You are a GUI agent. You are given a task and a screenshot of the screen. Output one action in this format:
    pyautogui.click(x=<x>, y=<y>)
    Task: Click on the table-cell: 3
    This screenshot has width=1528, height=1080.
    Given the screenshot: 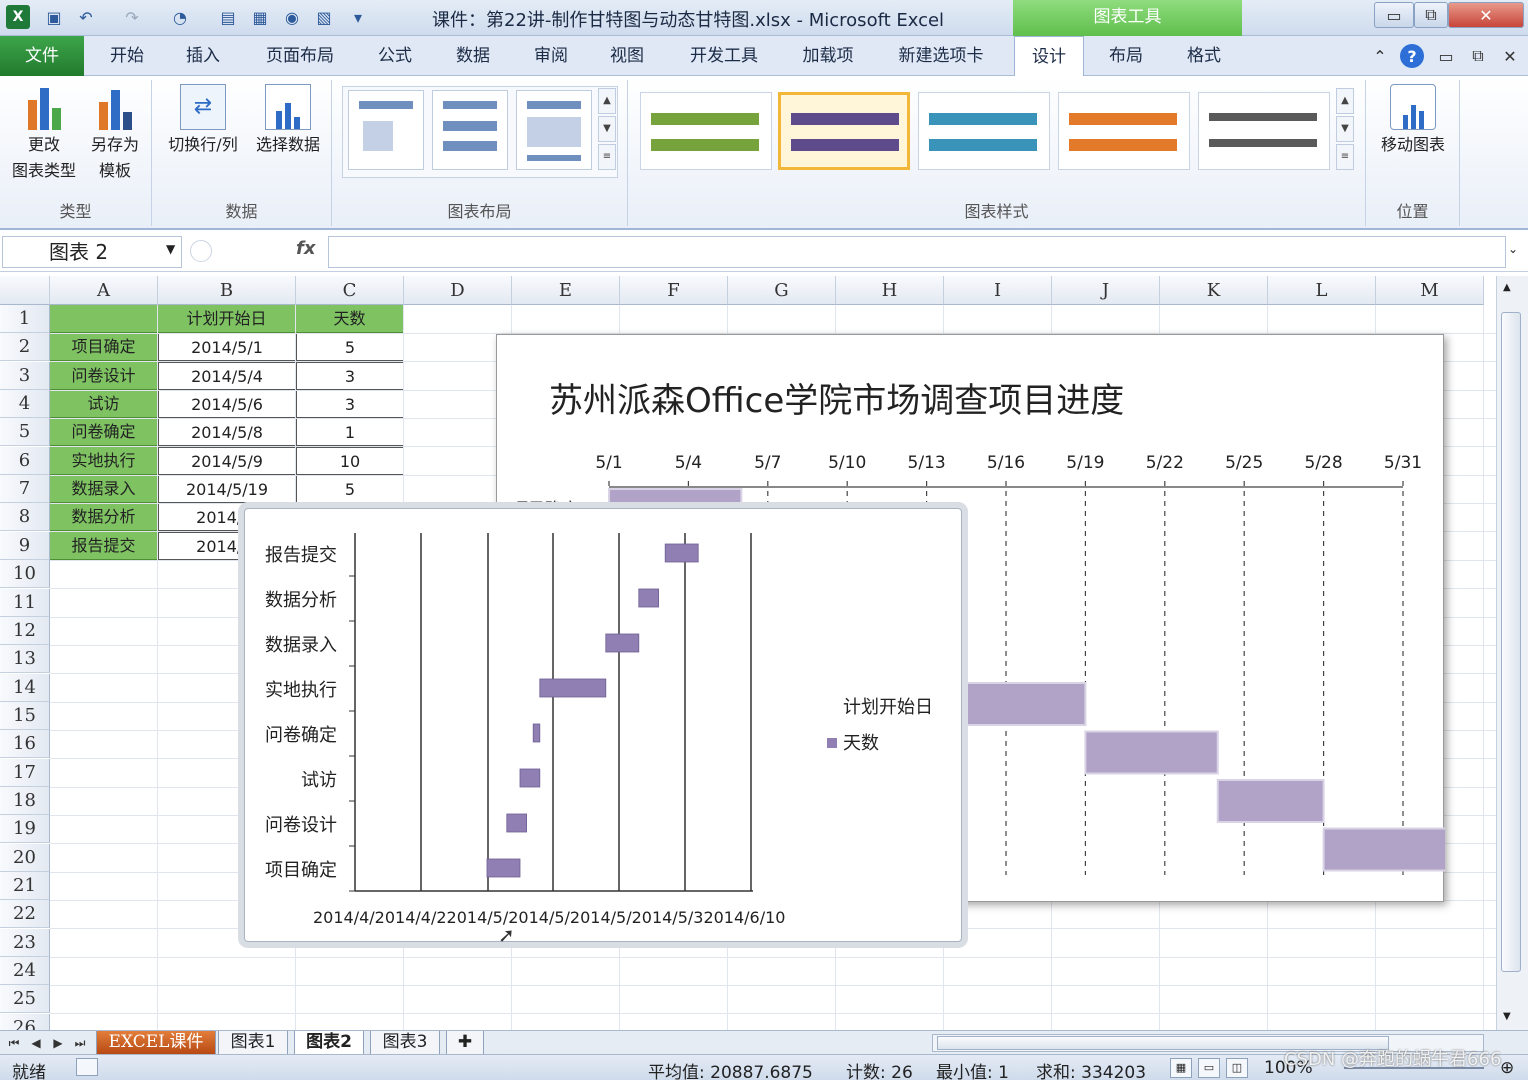 What is the action you would take?
    pyautogui.click(x=350, y=375)
    